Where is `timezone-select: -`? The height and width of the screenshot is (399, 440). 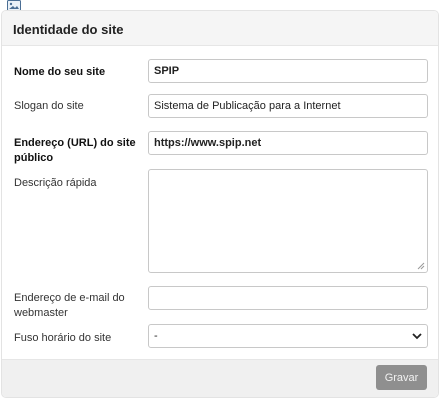
timezone-select: - is located at coordinates (288, 336).